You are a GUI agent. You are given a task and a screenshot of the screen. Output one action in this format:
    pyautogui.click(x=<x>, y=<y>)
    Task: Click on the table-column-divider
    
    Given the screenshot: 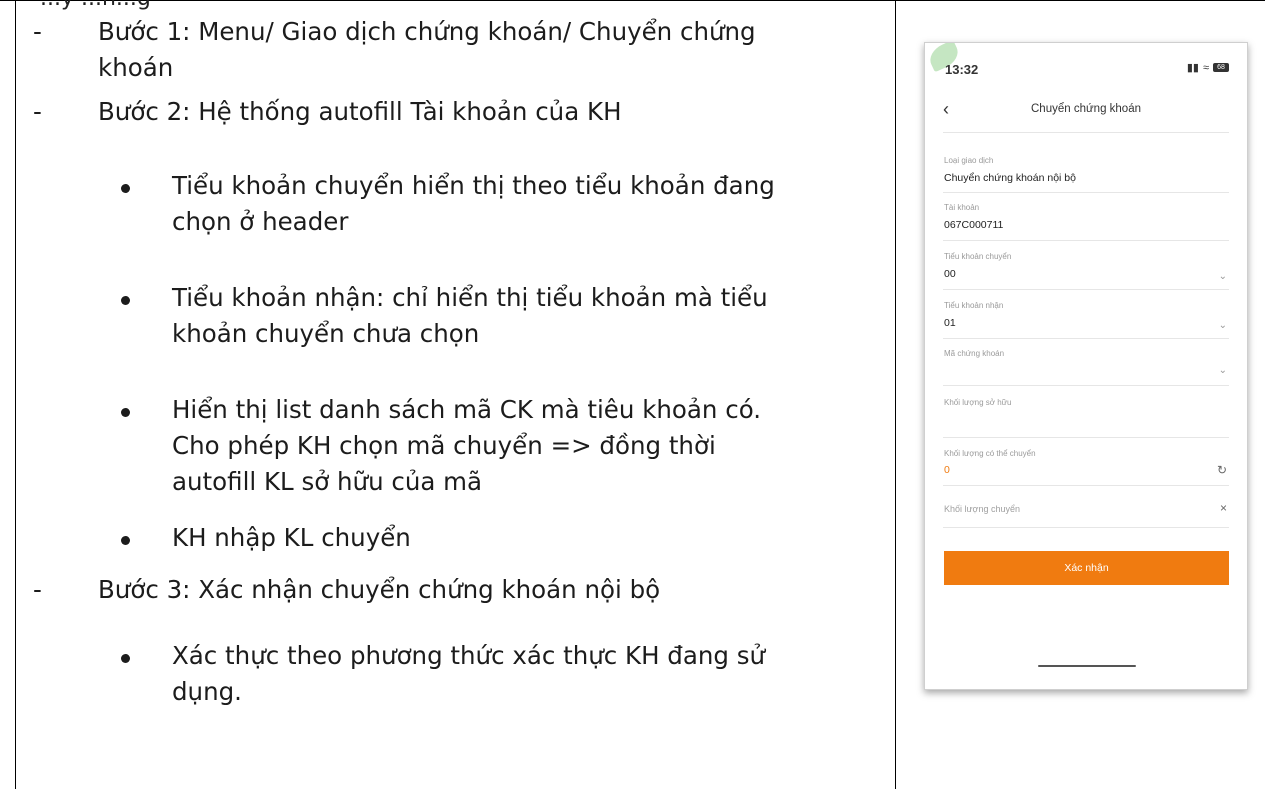 What is the action you would take?
    pyautogui.click(x=895, y=394)
    